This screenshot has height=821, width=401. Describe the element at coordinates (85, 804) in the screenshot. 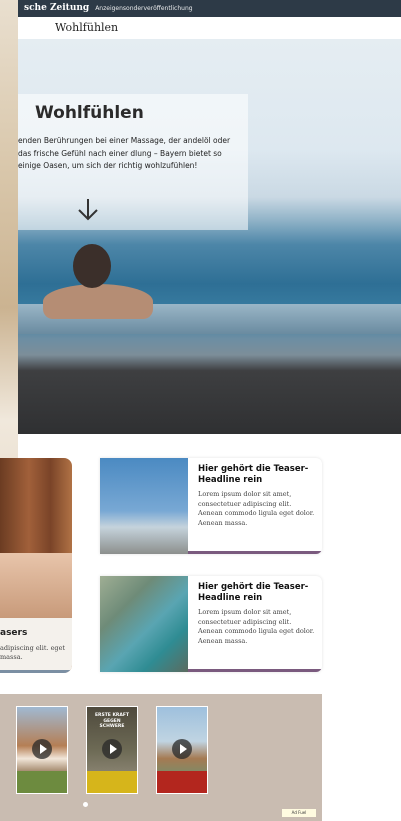

I see `carousel-dot` at that location.